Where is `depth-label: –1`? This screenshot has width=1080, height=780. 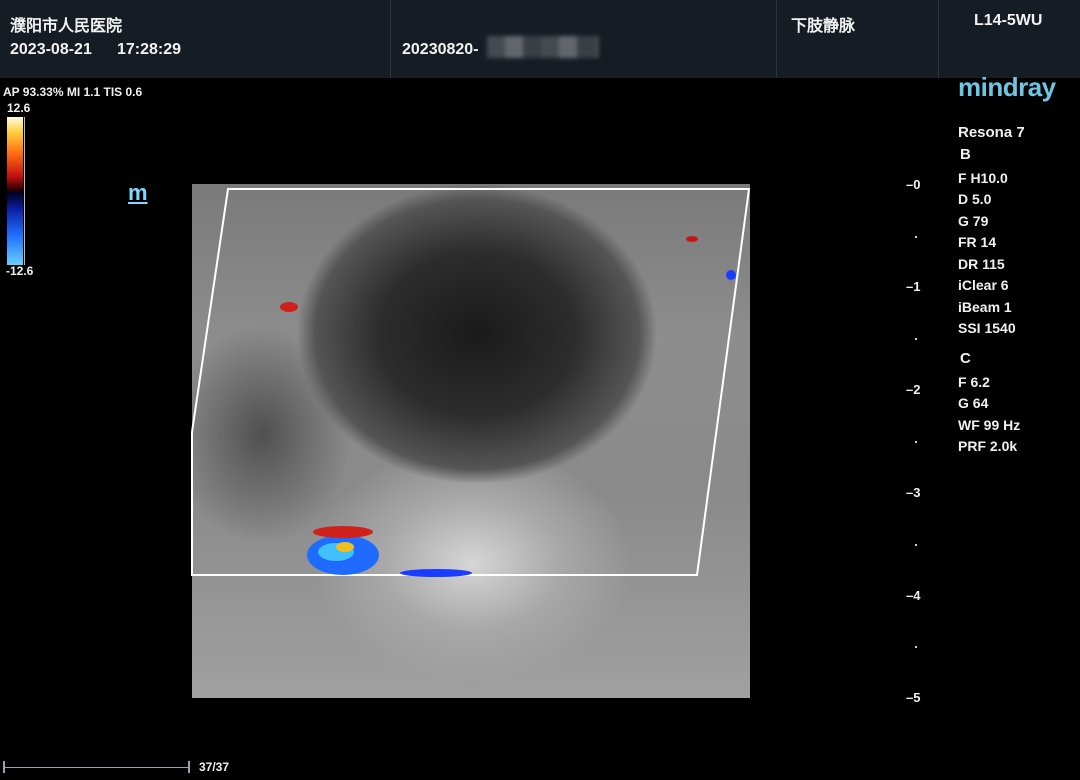 depth-label: –1 is located at coordinates (913, 286).